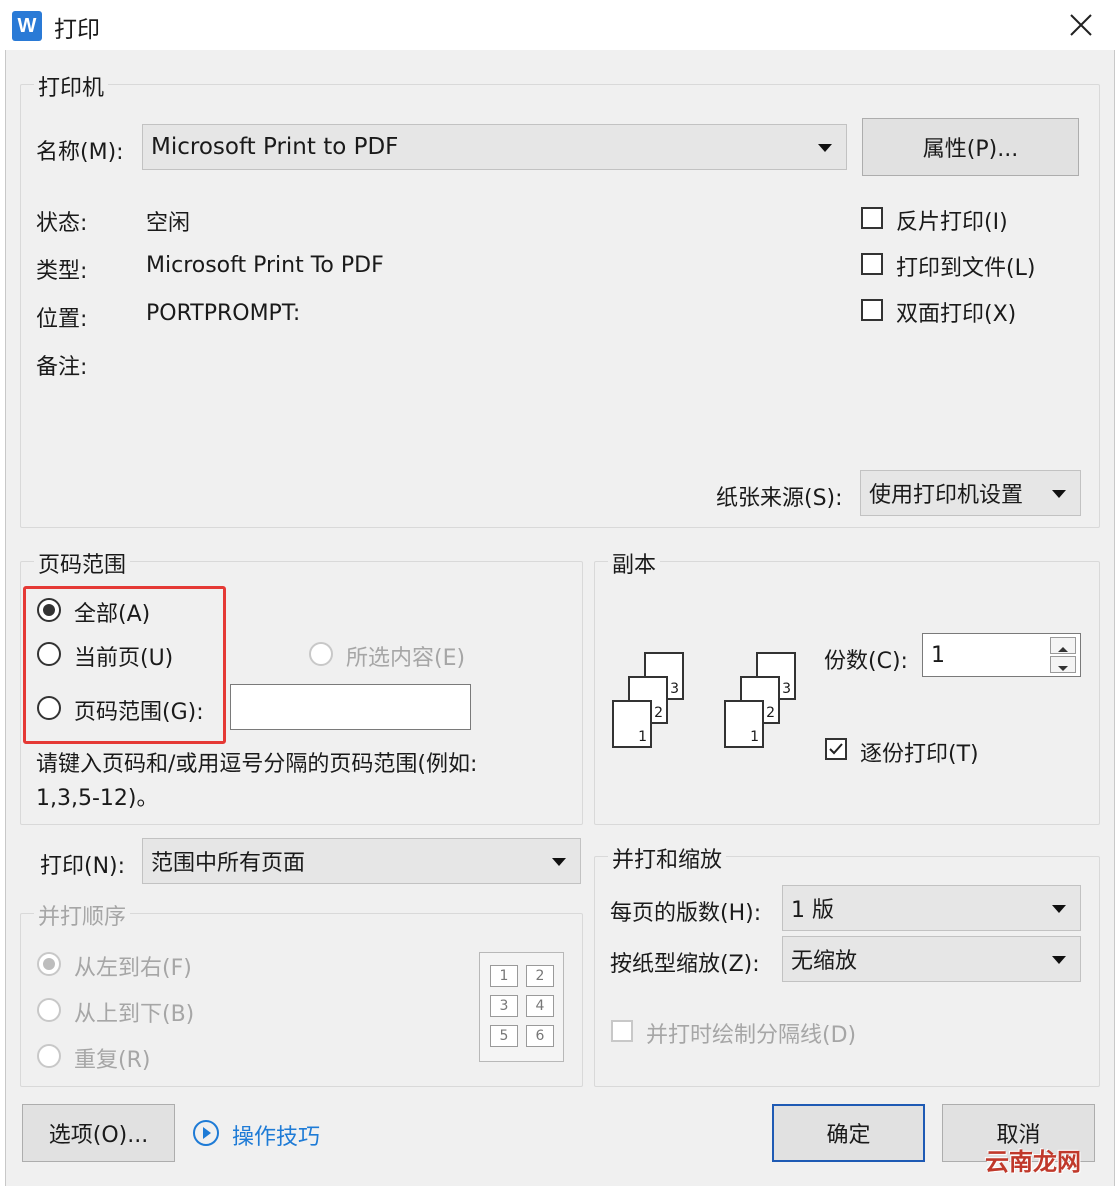  I want to click on comment-label: 备注:, so click(62, 367).